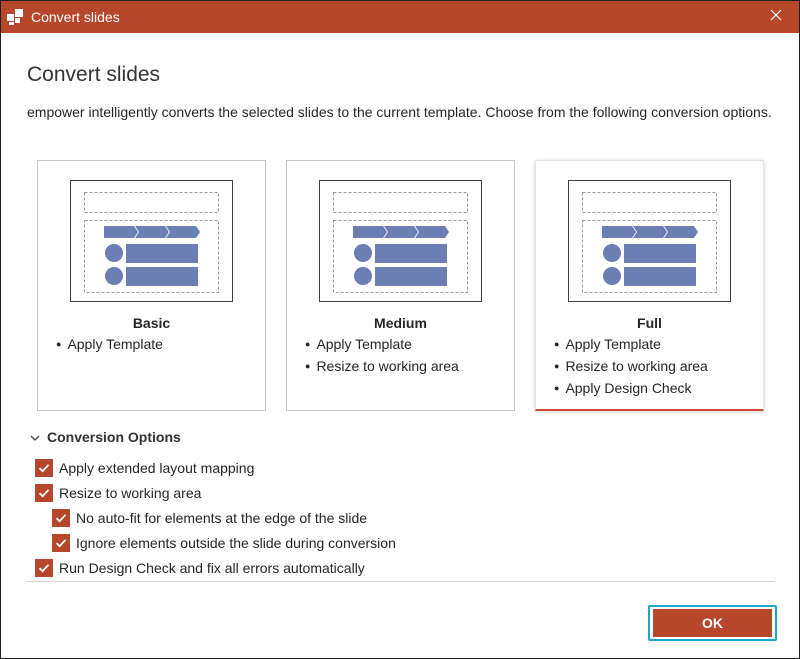 This screenshot has width=800, height=659. I want to click on option-label: Apply extended layout mapping, so click(157, 468).